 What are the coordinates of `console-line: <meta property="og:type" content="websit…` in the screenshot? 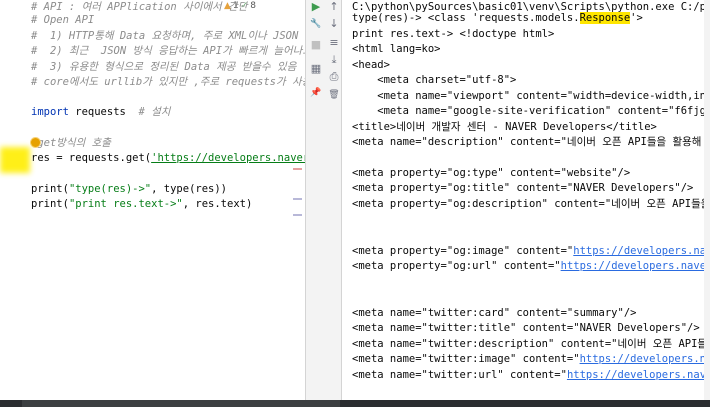 It's located at (491, 173).